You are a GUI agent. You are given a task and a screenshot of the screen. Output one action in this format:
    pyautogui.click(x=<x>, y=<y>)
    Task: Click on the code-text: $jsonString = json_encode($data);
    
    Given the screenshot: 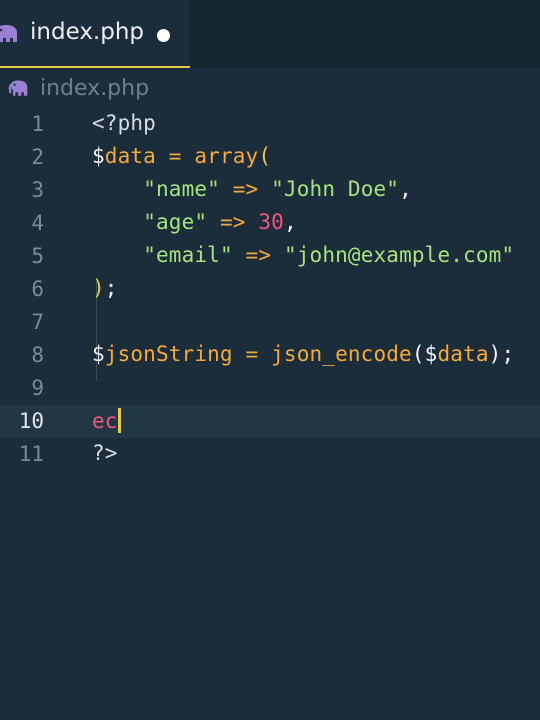 What is the action you would take?
    pyautogui.click(x=303, y=354)
    